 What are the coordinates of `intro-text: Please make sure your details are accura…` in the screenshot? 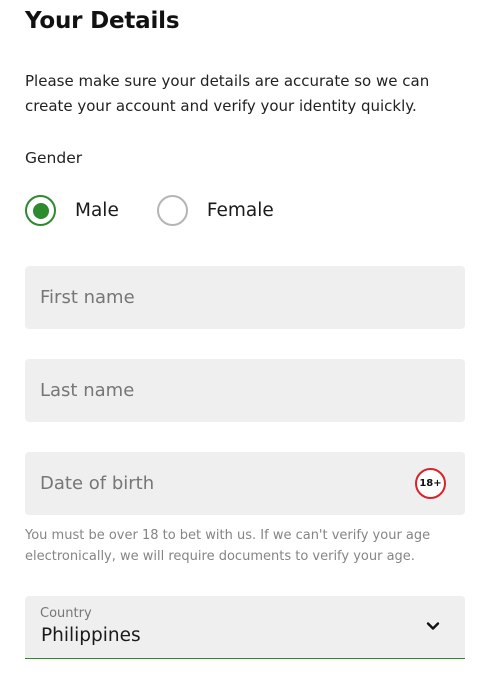 It's located at (227, 93).